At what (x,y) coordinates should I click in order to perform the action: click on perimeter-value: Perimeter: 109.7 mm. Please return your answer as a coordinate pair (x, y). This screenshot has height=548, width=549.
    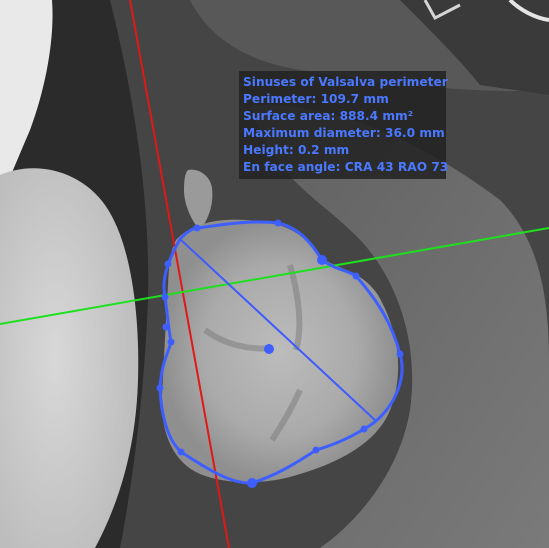
    Looking at the image, I should click on (316, 99).